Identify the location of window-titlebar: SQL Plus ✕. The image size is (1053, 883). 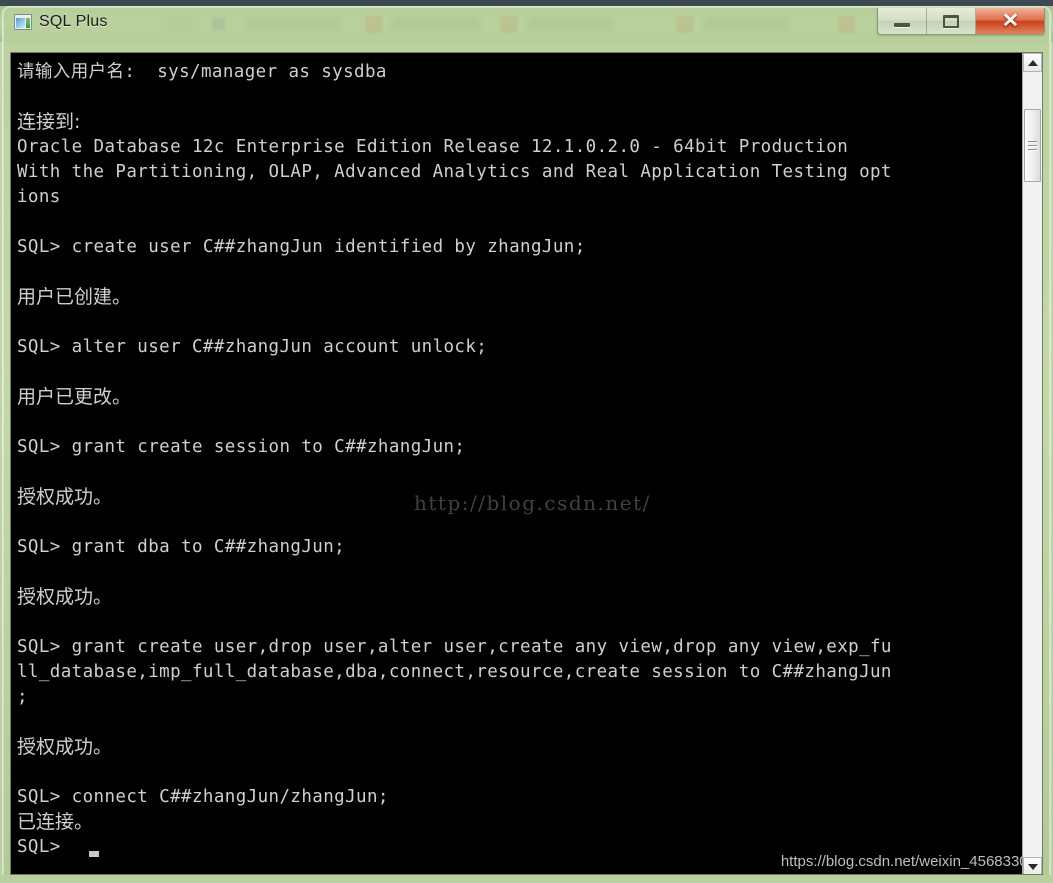
(526, 24).